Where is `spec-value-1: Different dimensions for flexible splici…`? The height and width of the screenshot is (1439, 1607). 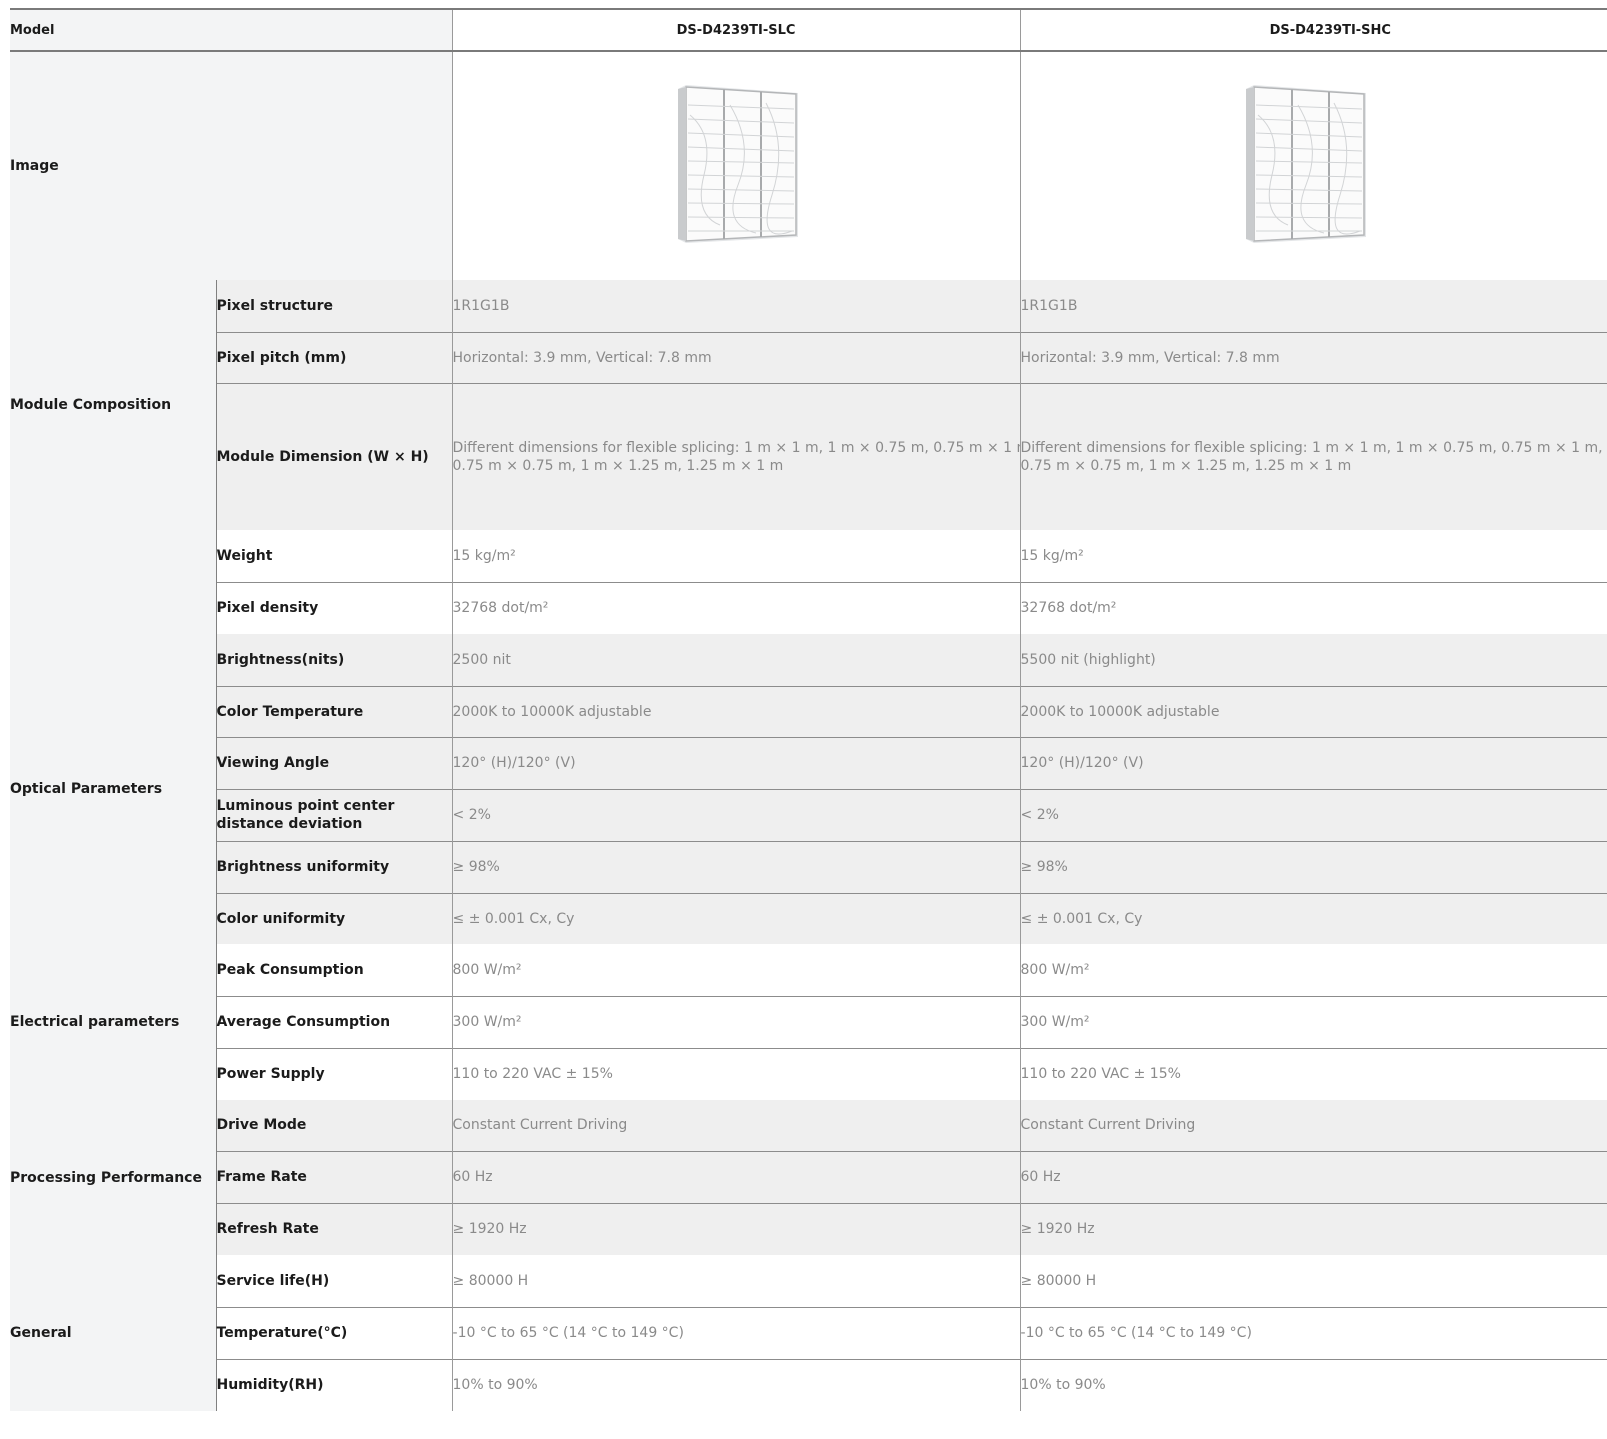
spec-value-1: Different dimensions for flexible splici… is located at coordinates (736, 456).